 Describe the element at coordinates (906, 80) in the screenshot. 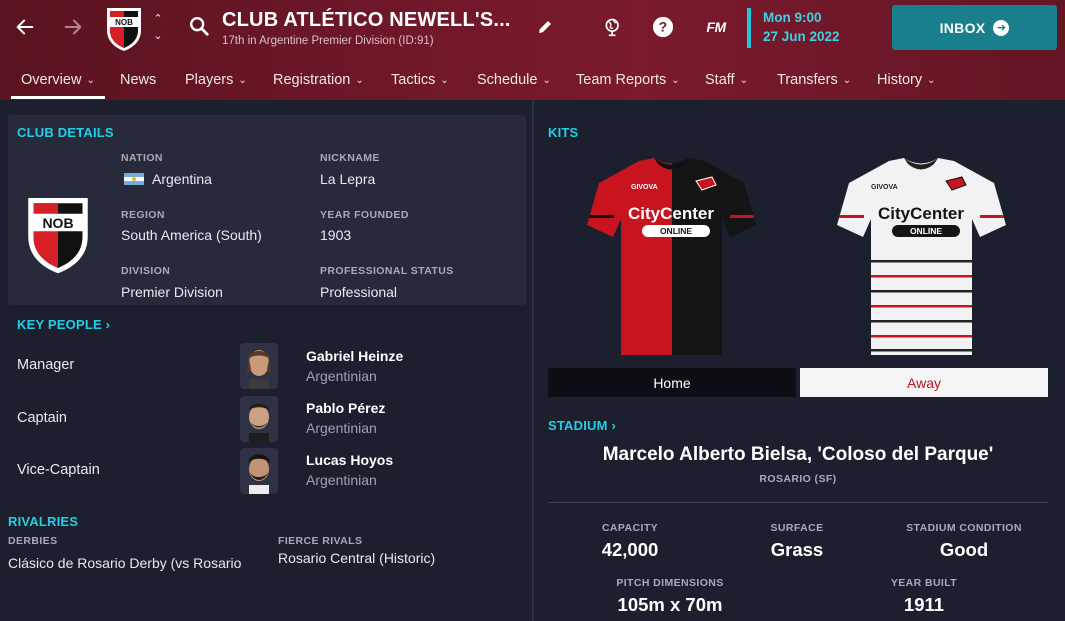

I see `tab-history: History ⌄` at that location.